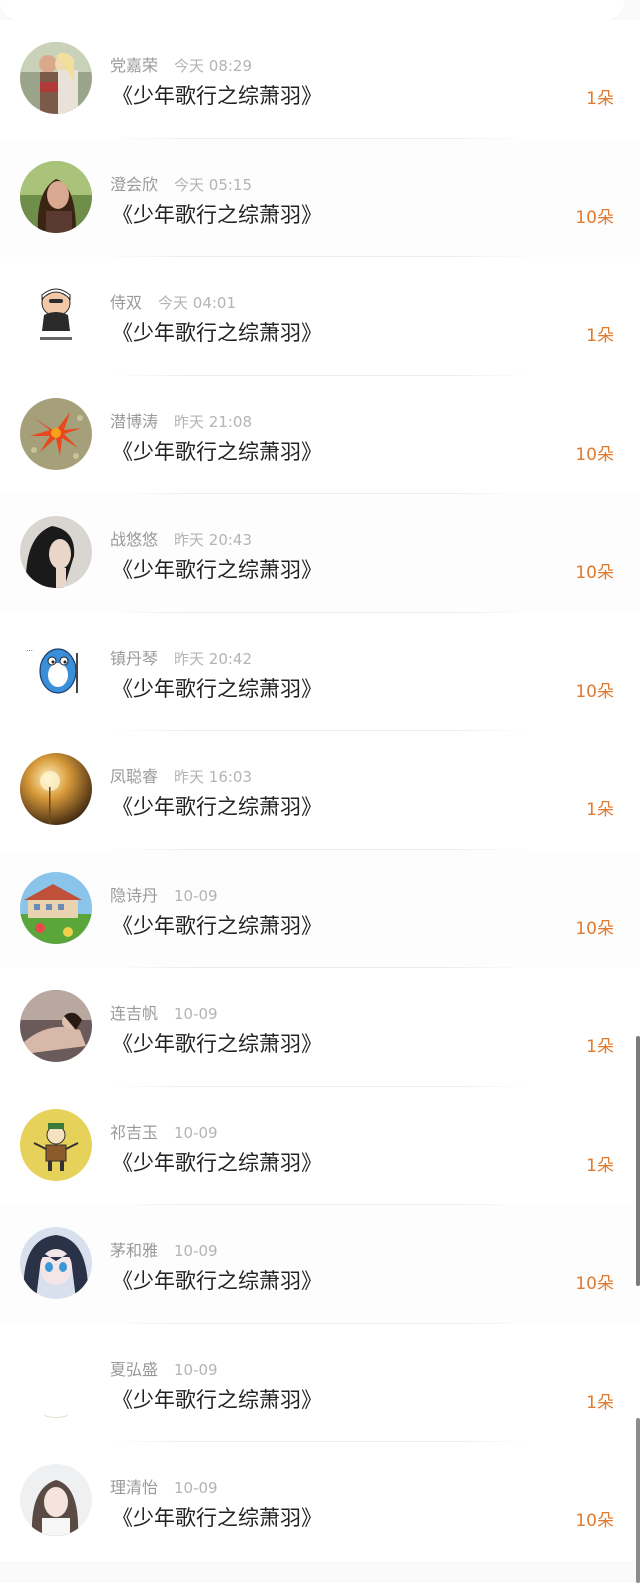  I want to click on user-info-line: 祁吉玉 10-09, so click(164, 1131).